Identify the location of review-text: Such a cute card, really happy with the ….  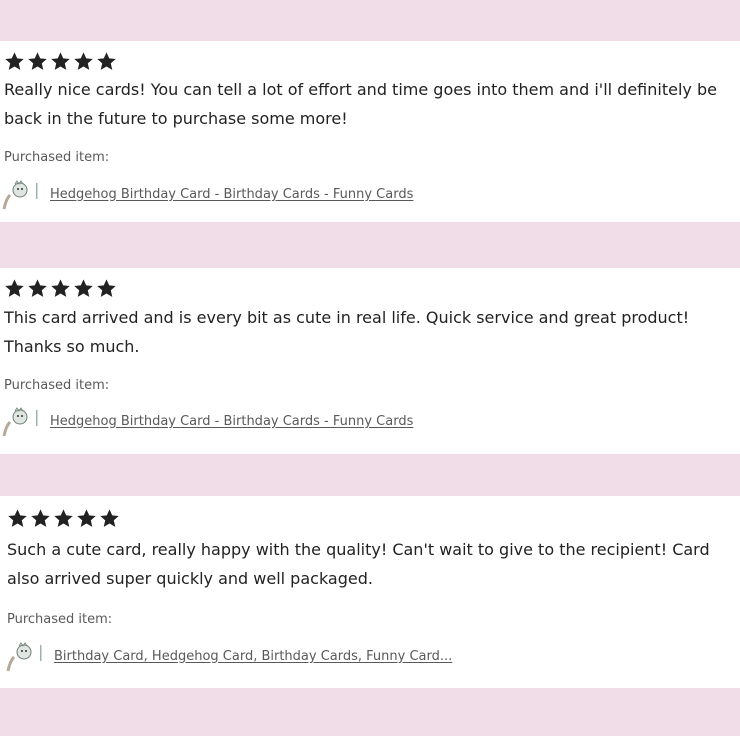
(358, 564).